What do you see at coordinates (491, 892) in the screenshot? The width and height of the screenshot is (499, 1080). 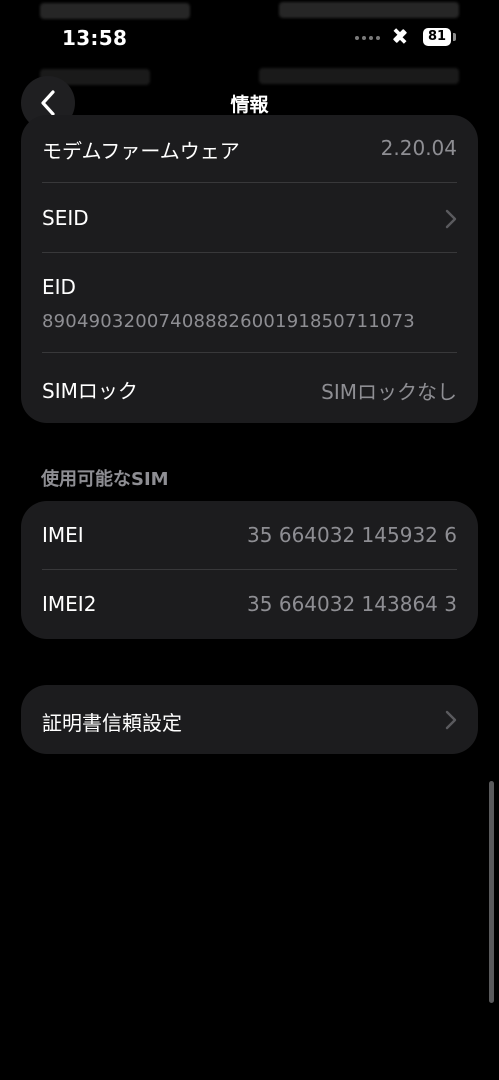 I see `scrollbar` at bounding box center [491, 892].